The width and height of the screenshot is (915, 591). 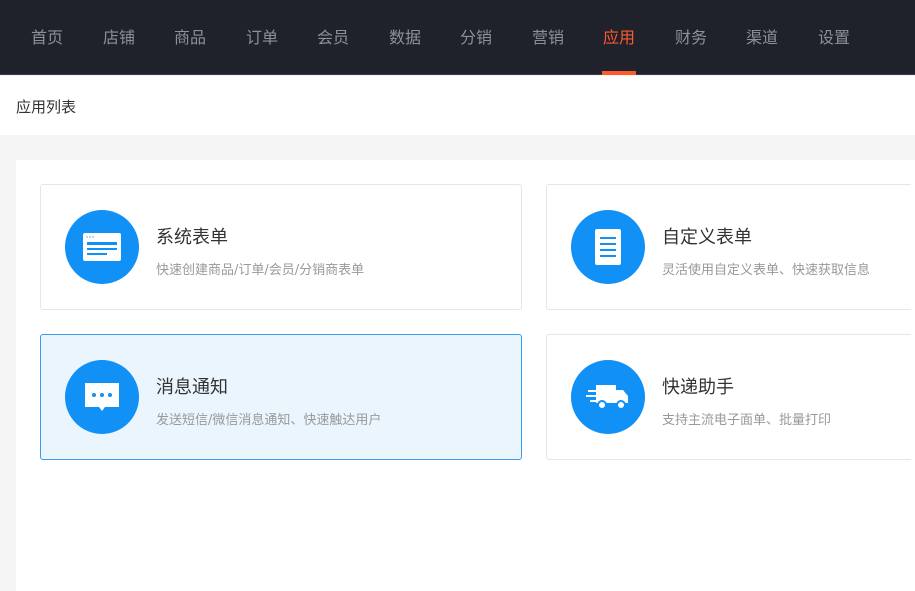 I want to click on card-desc: 灵活使用自定义表单、快速获取信息, so click(x=766, y=270).